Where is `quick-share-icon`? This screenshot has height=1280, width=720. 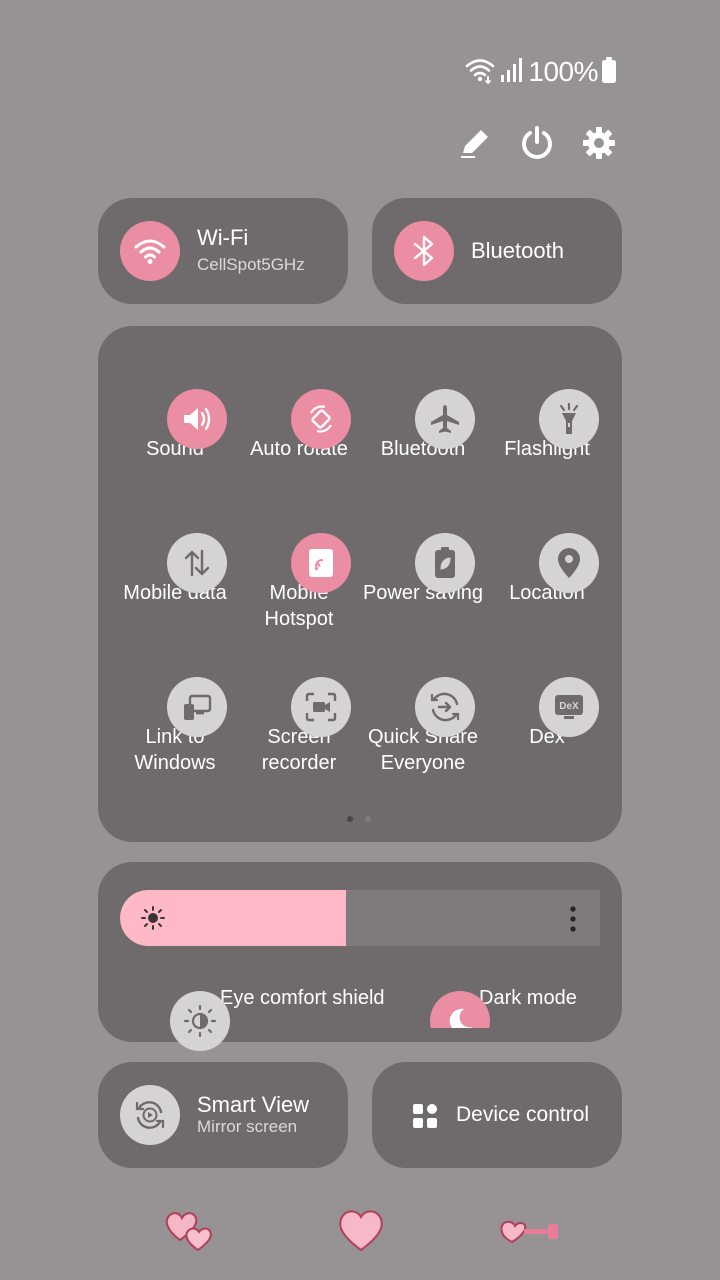
quick-share-icon is located at coordinates (445, 707).